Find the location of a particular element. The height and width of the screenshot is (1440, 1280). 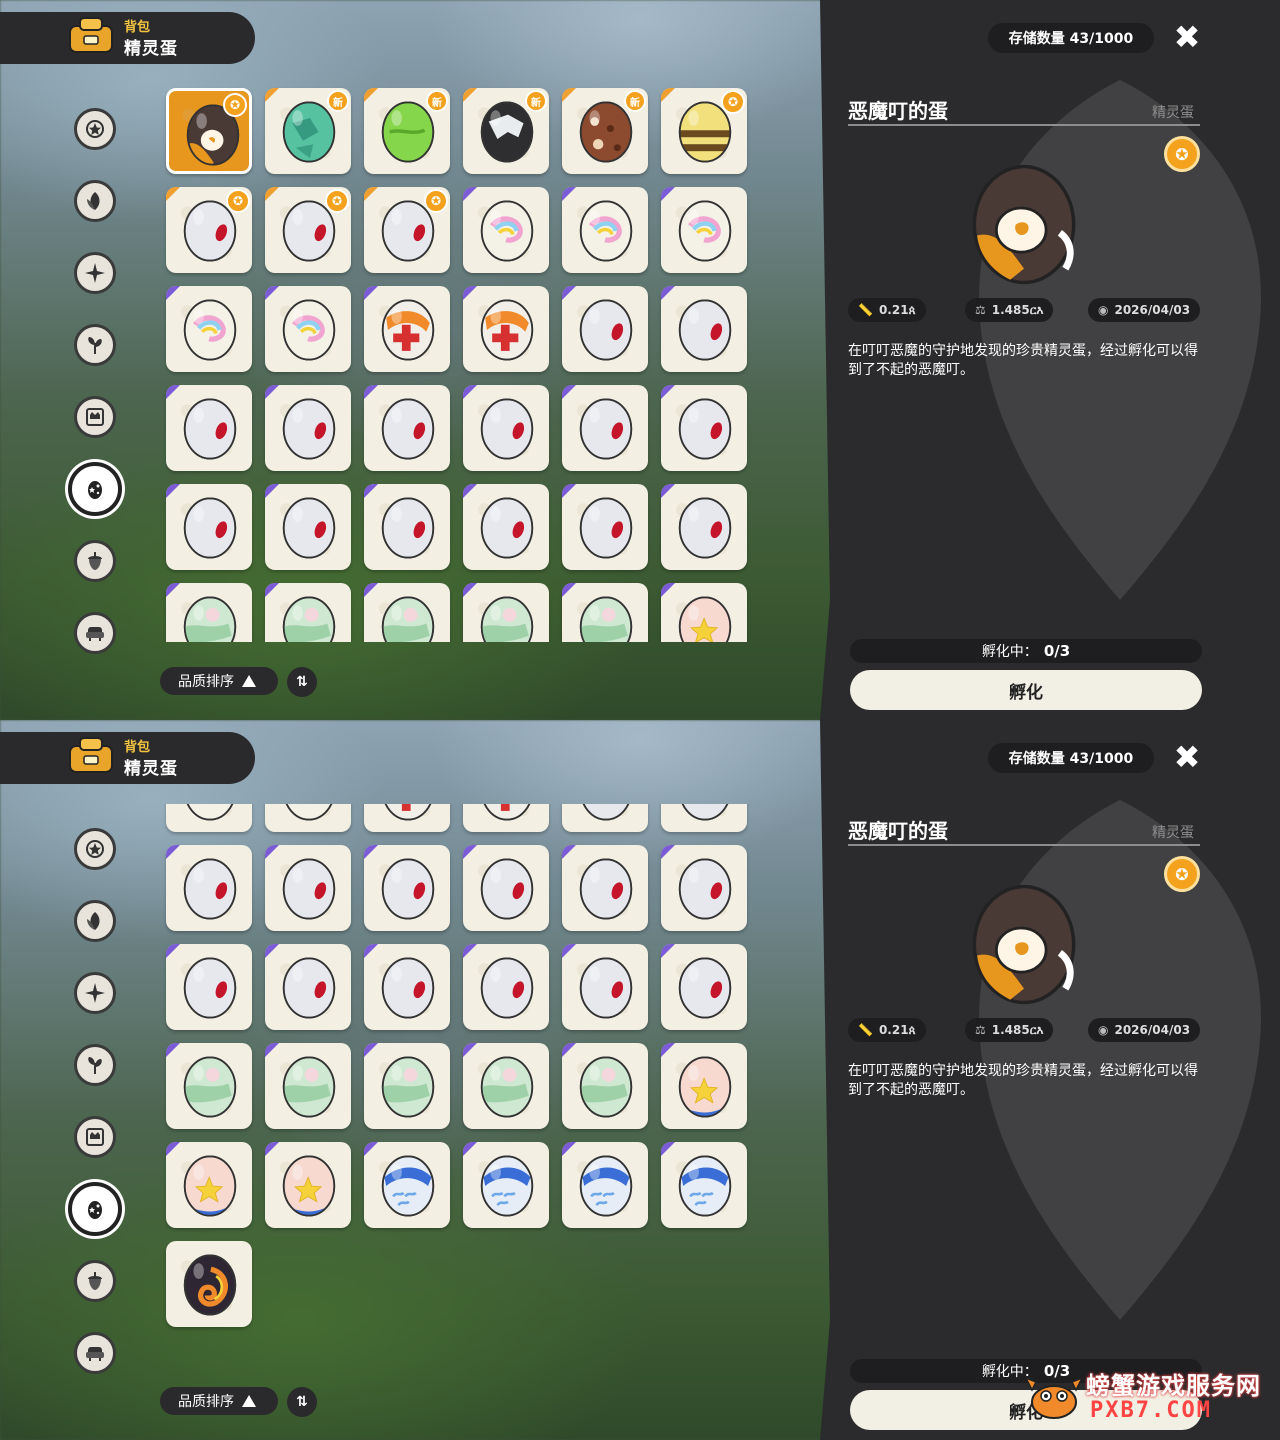

hatch-button: 孵化 is located at coordinates (1026, 690).